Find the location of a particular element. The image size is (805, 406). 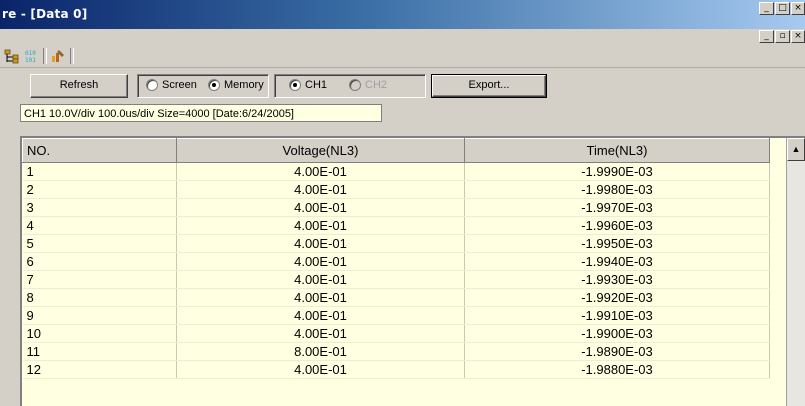

table-header-row: NO. Voltage(NL3) Time(NL3) is located at coordinates (396, 150).